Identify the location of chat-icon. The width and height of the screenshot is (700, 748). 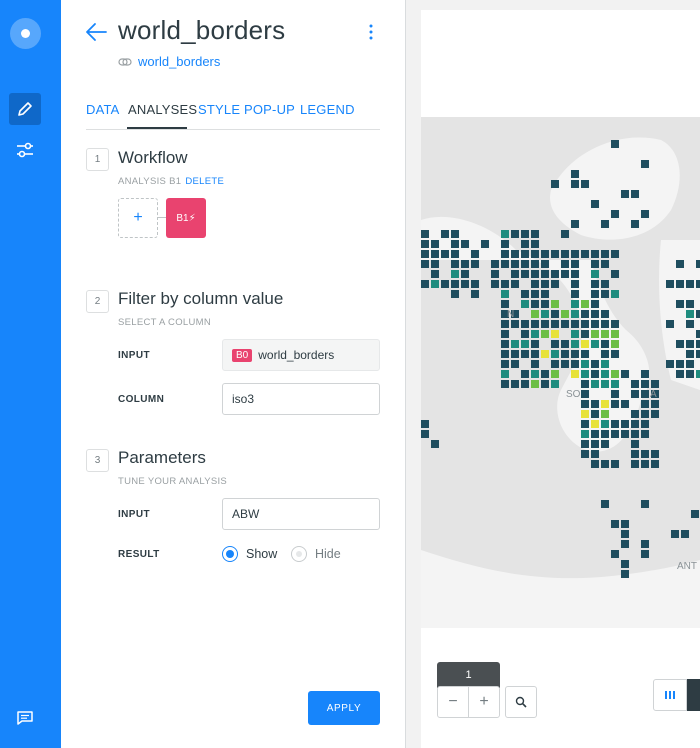
(25, 718).